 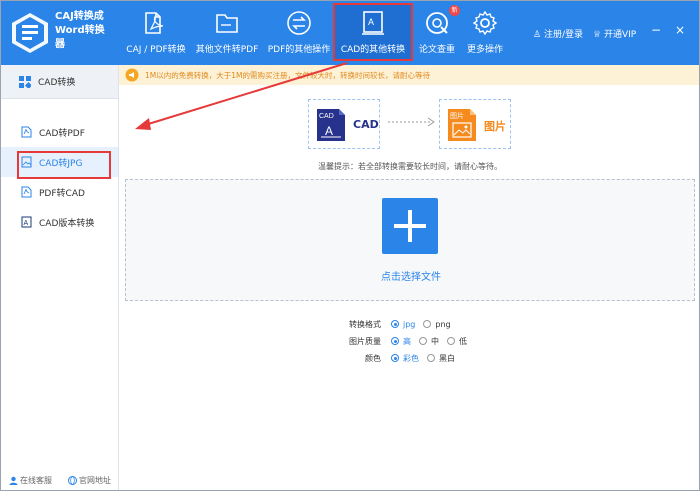 I want to click on swap-arrows-icon, so click(x=299, y=23).